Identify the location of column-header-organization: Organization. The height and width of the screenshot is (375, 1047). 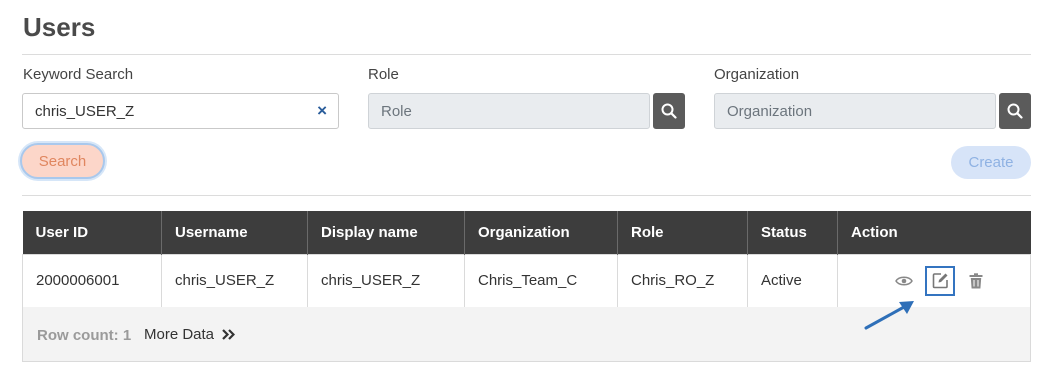
(541, 232).